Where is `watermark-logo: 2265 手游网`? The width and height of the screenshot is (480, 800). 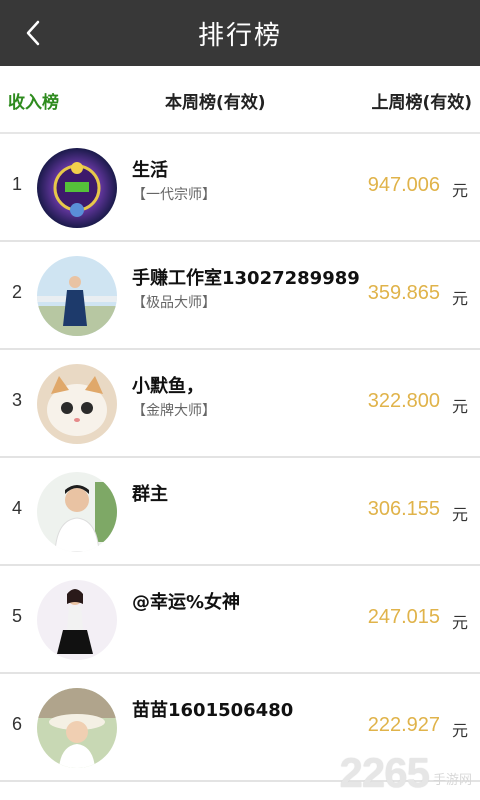 watermark-logo: 2265 手游网 is located at coordinates (406, 773).